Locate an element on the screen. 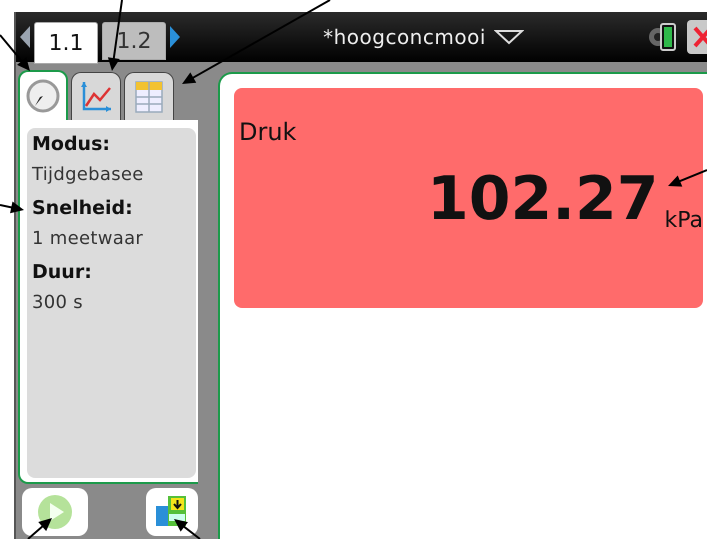 The image size is (707, 539). chart-icon is located at coordinates (96, 97).